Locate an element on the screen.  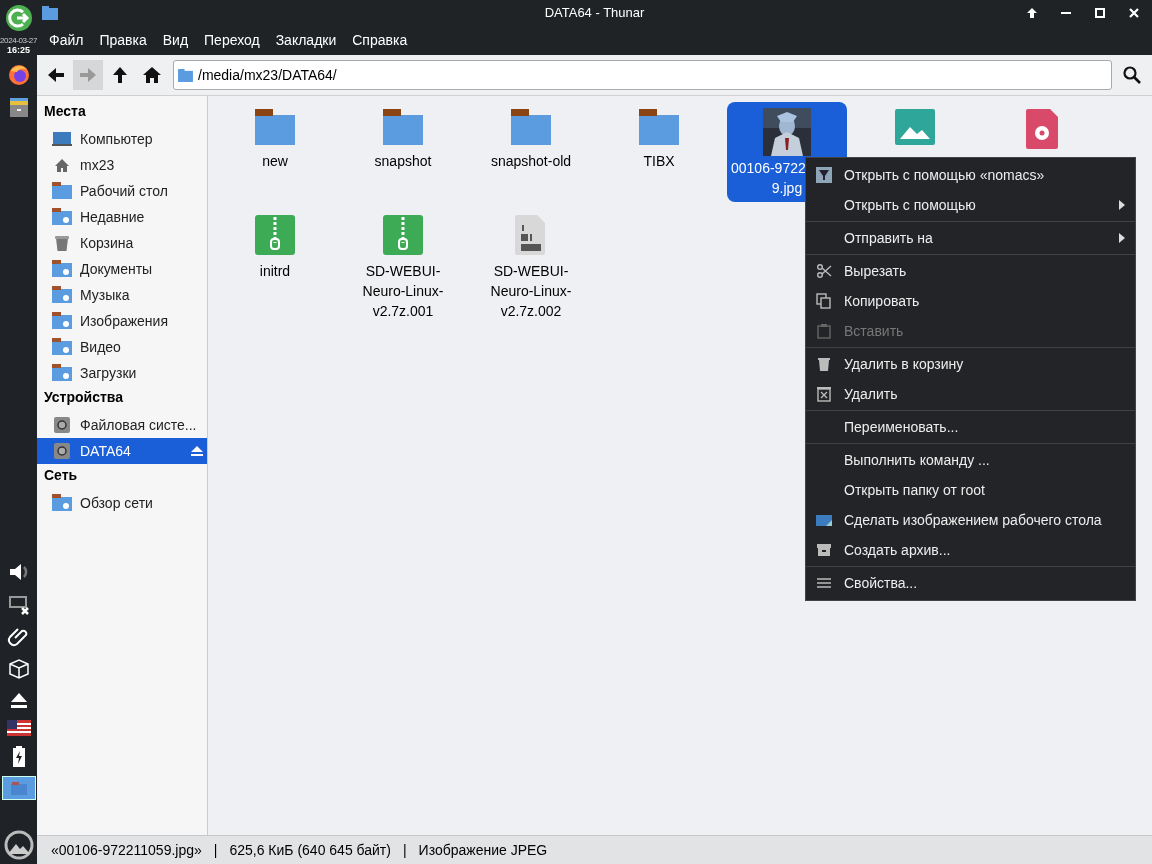
copy-icon is located at coordinates (824, 301).